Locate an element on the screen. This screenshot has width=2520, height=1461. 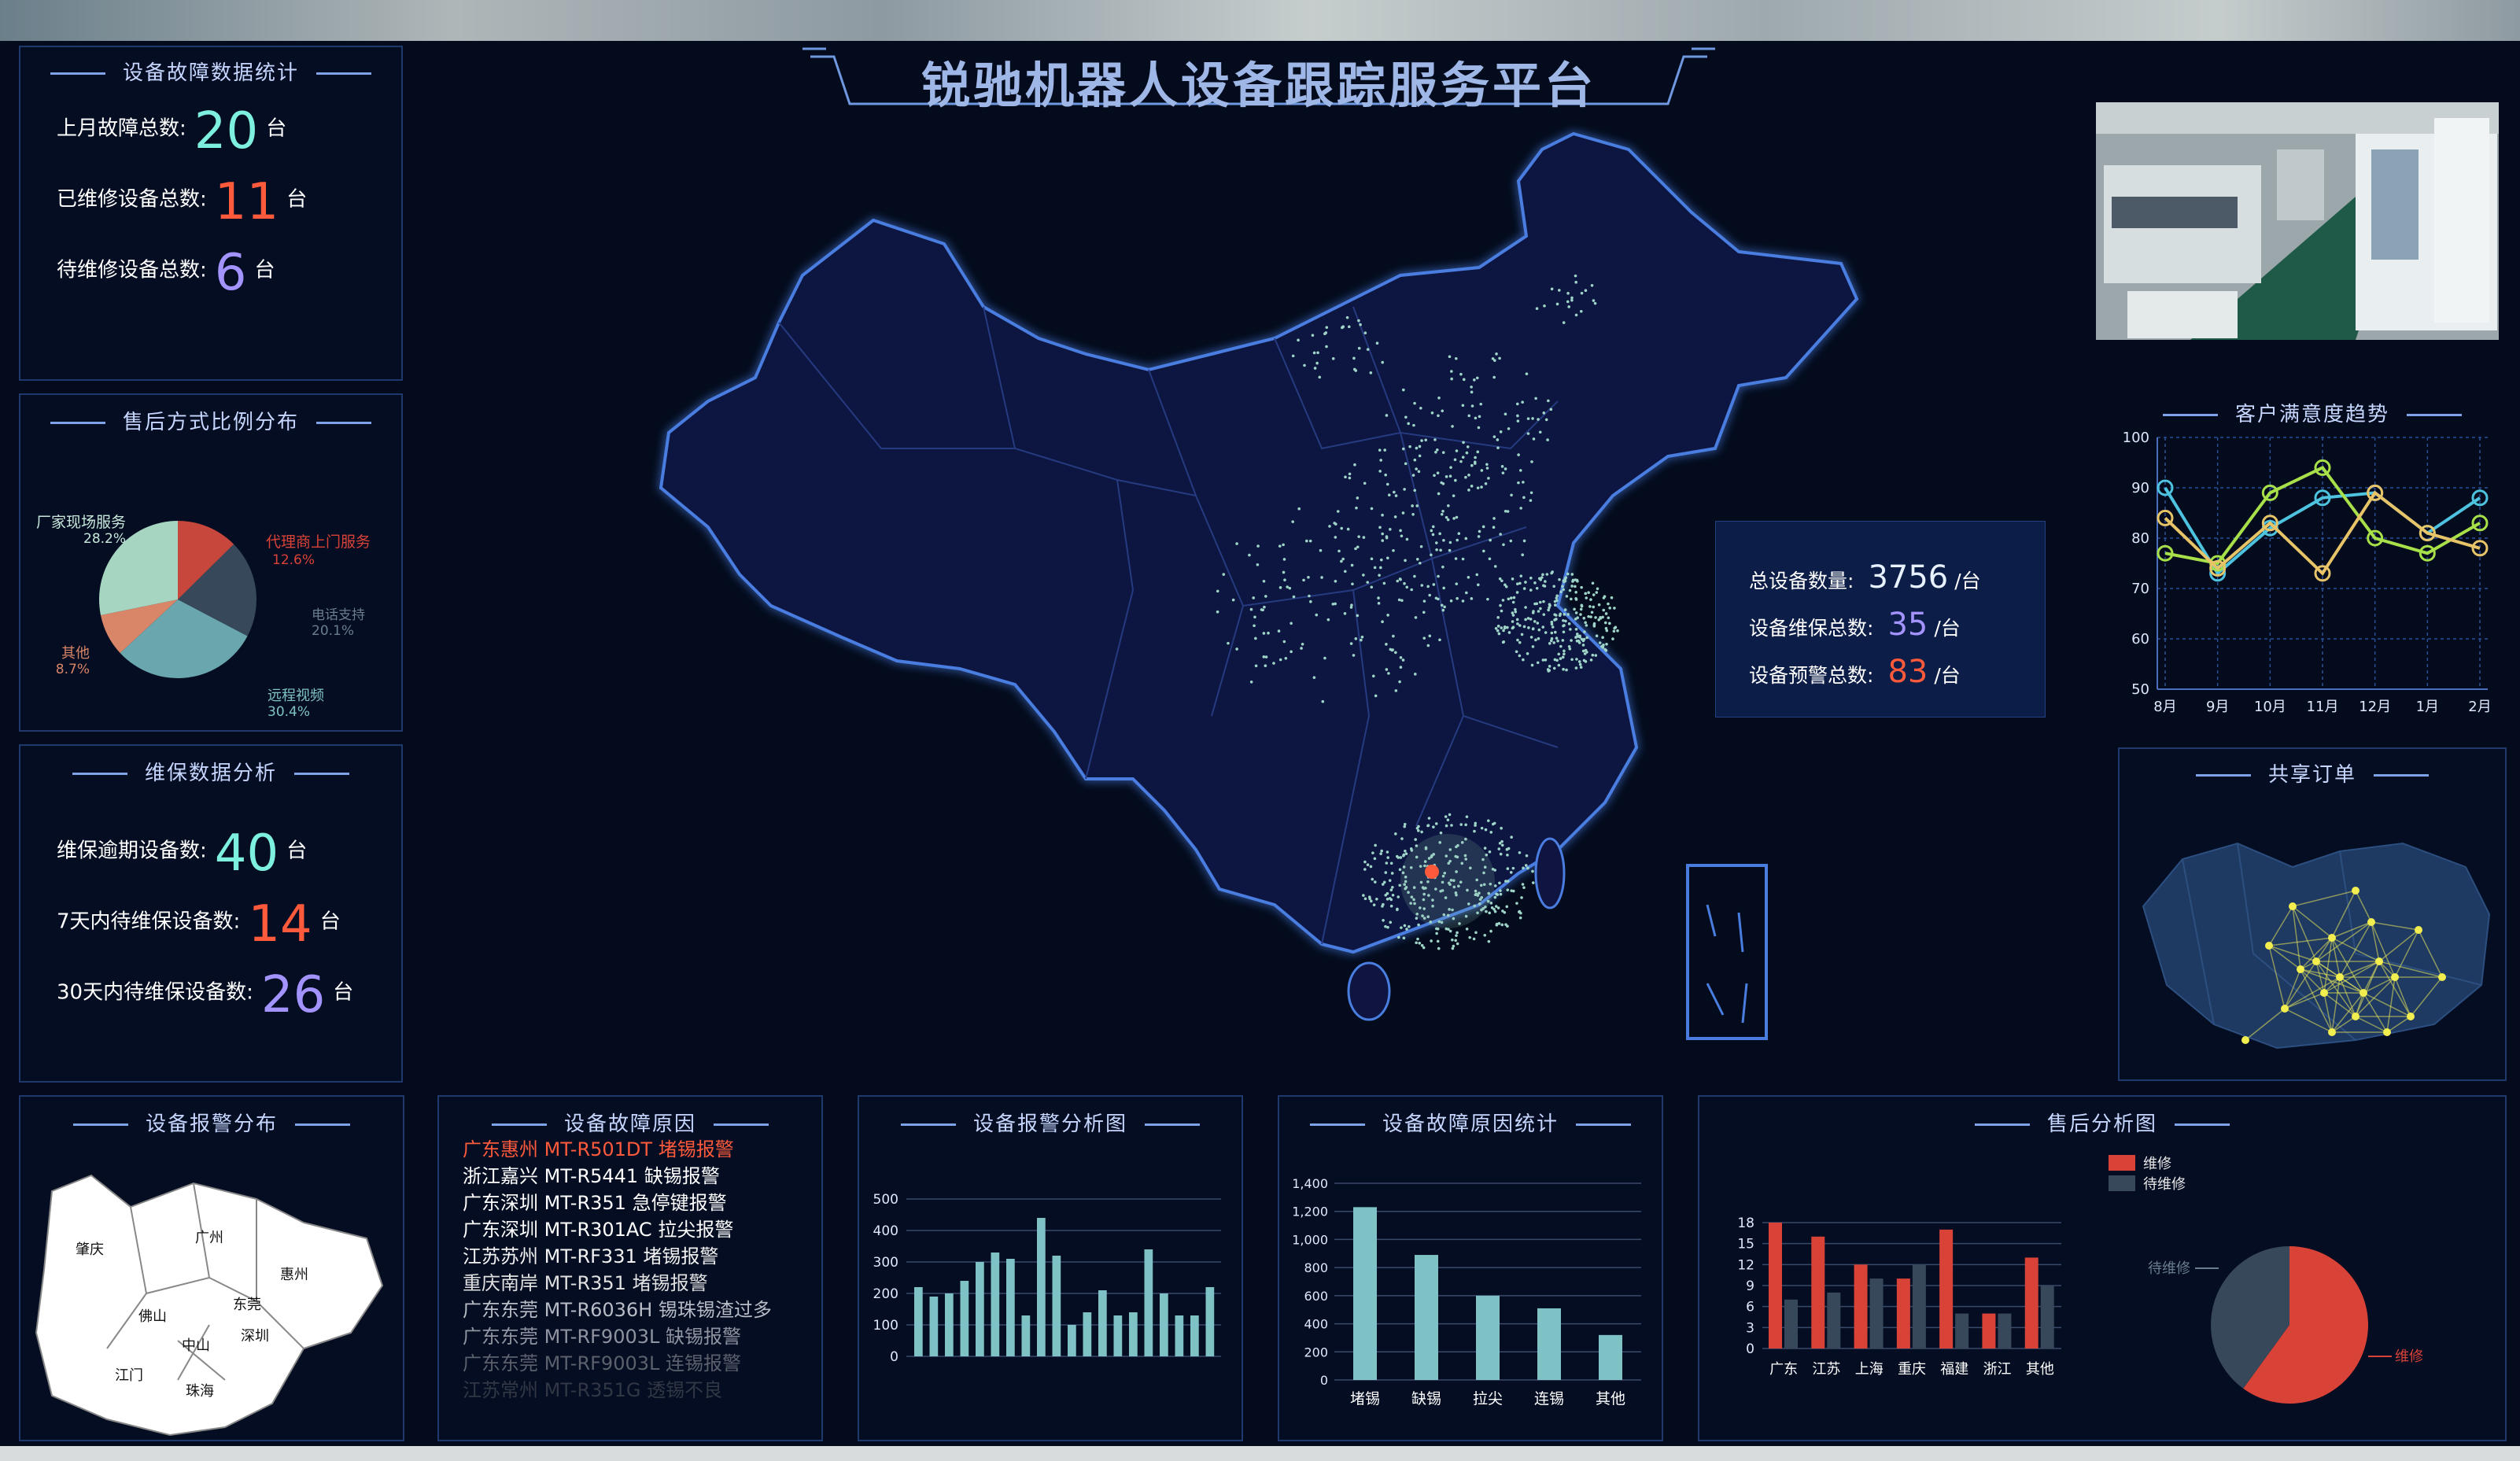
list-item: 浙江嘉兴 MT-R5441 缺锡报警 is located at coordinates (640, 1176).